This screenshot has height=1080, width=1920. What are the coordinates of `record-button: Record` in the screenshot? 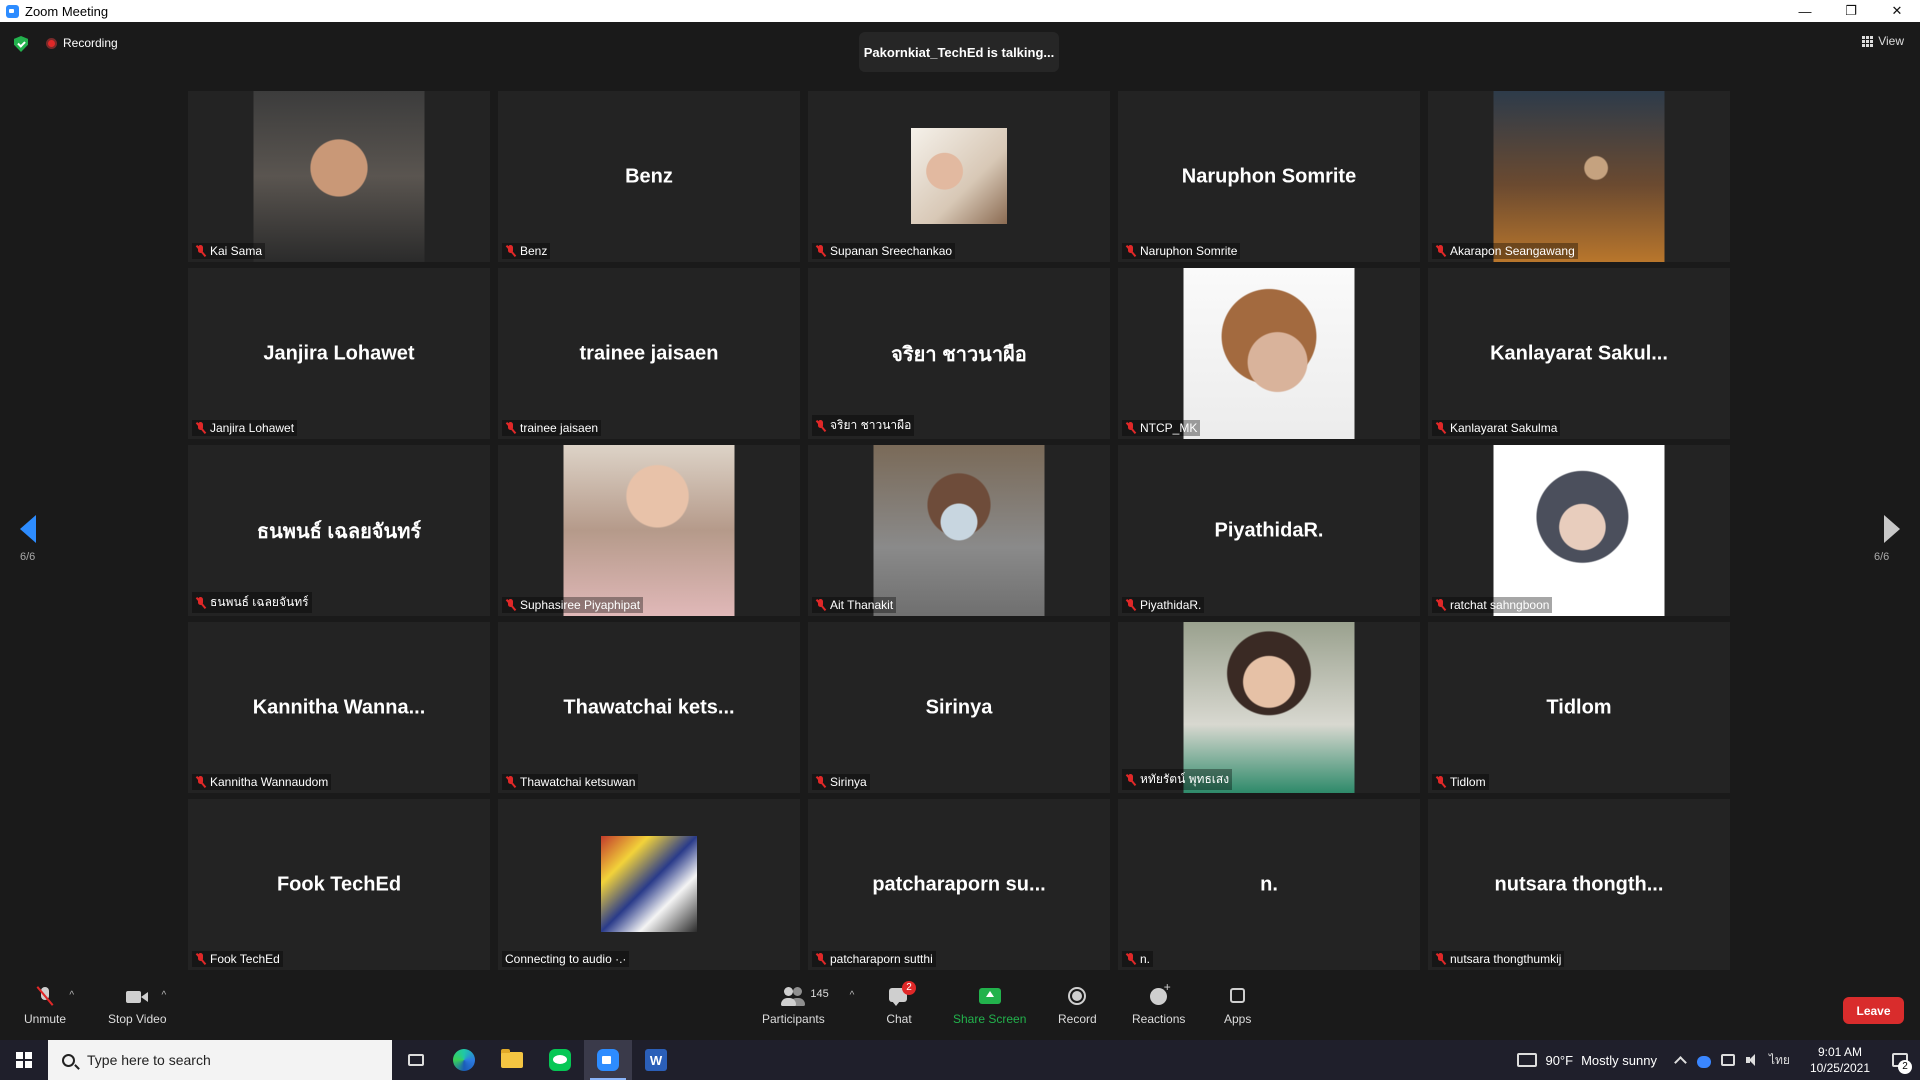 It's located at (1077, 1006).